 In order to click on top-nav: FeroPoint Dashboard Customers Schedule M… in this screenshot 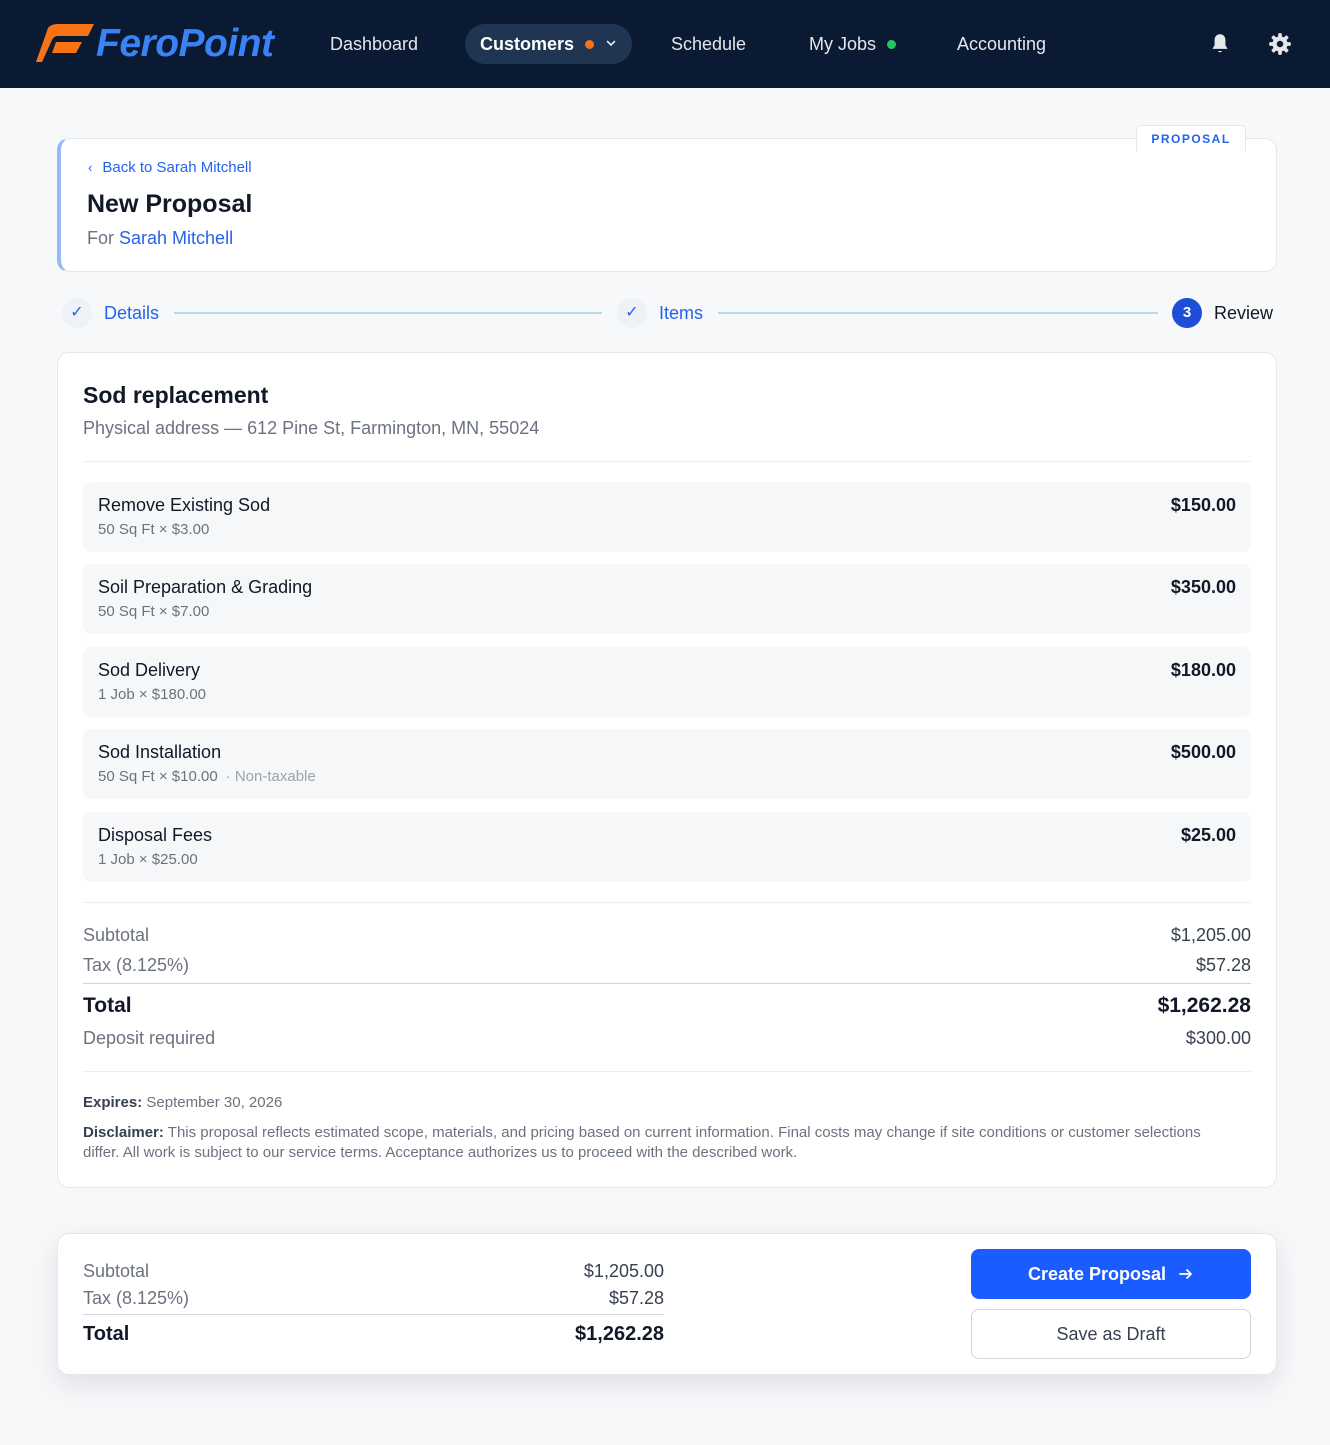, I will do `click(665, 44)`.